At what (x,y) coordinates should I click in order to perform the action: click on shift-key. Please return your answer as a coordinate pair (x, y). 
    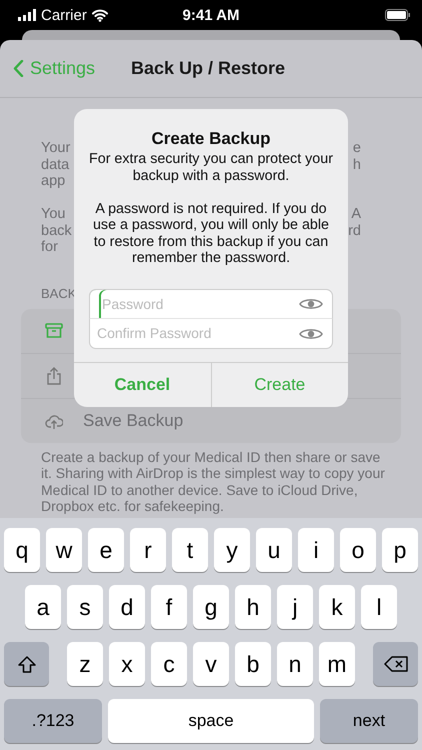
    Looking at the image, I should click on (26, 664).